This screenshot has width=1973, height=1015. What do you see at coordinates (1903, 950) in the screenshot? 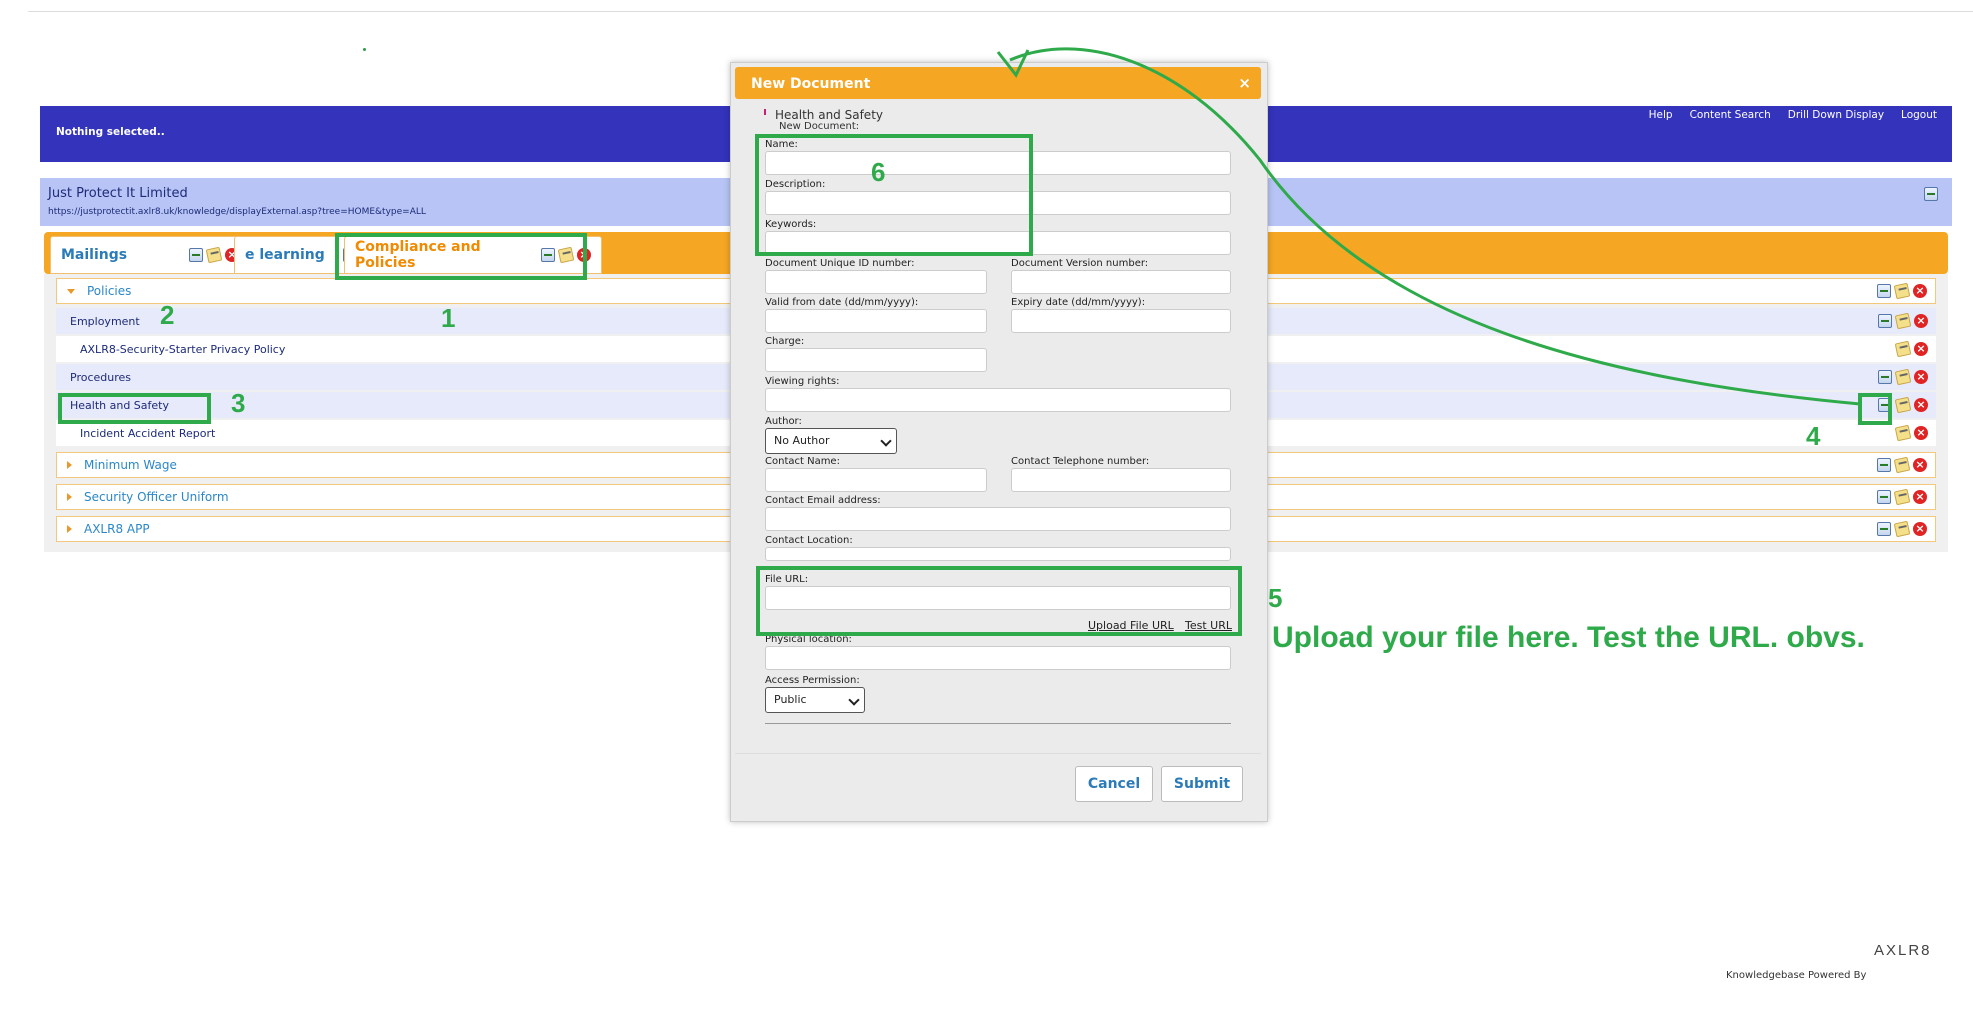
I see `axlr8-logo: AXLR8` at bounding box center [1903, 950].